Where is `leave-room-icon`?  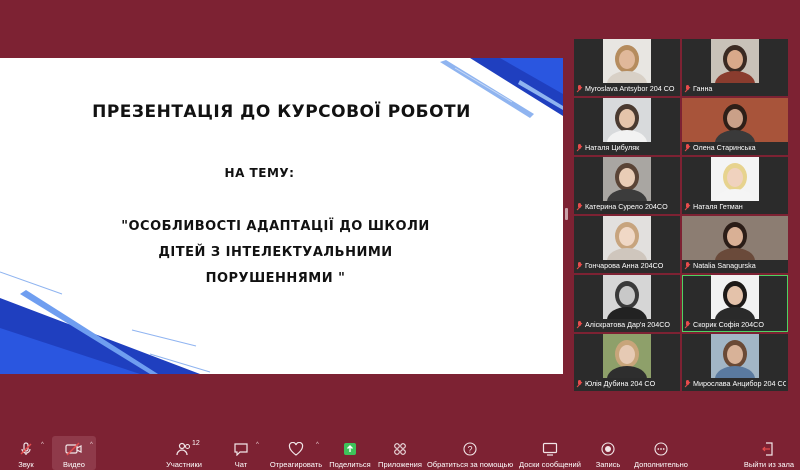
leave-room-icon is located at coordinates (769, 449).